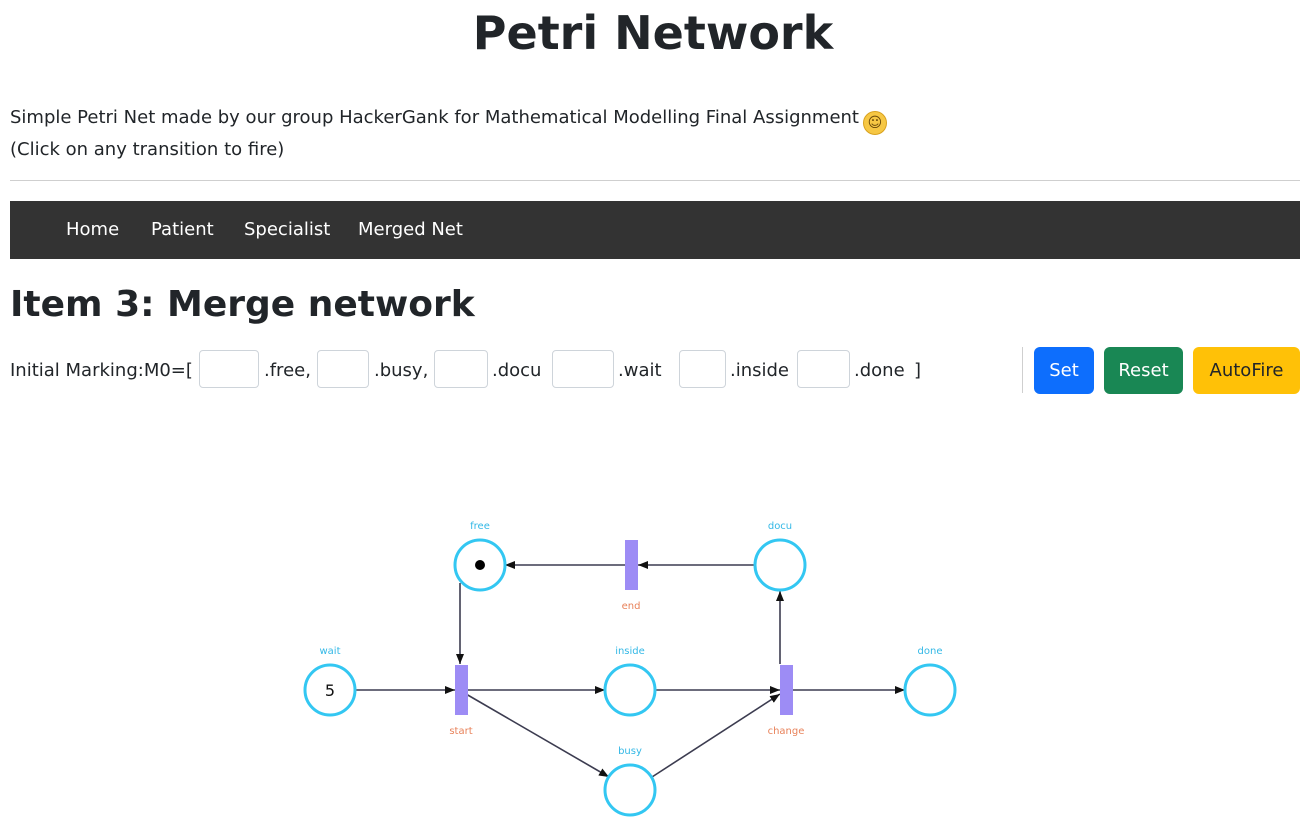  I want to click on place-docu: docu, so click(780, 556).